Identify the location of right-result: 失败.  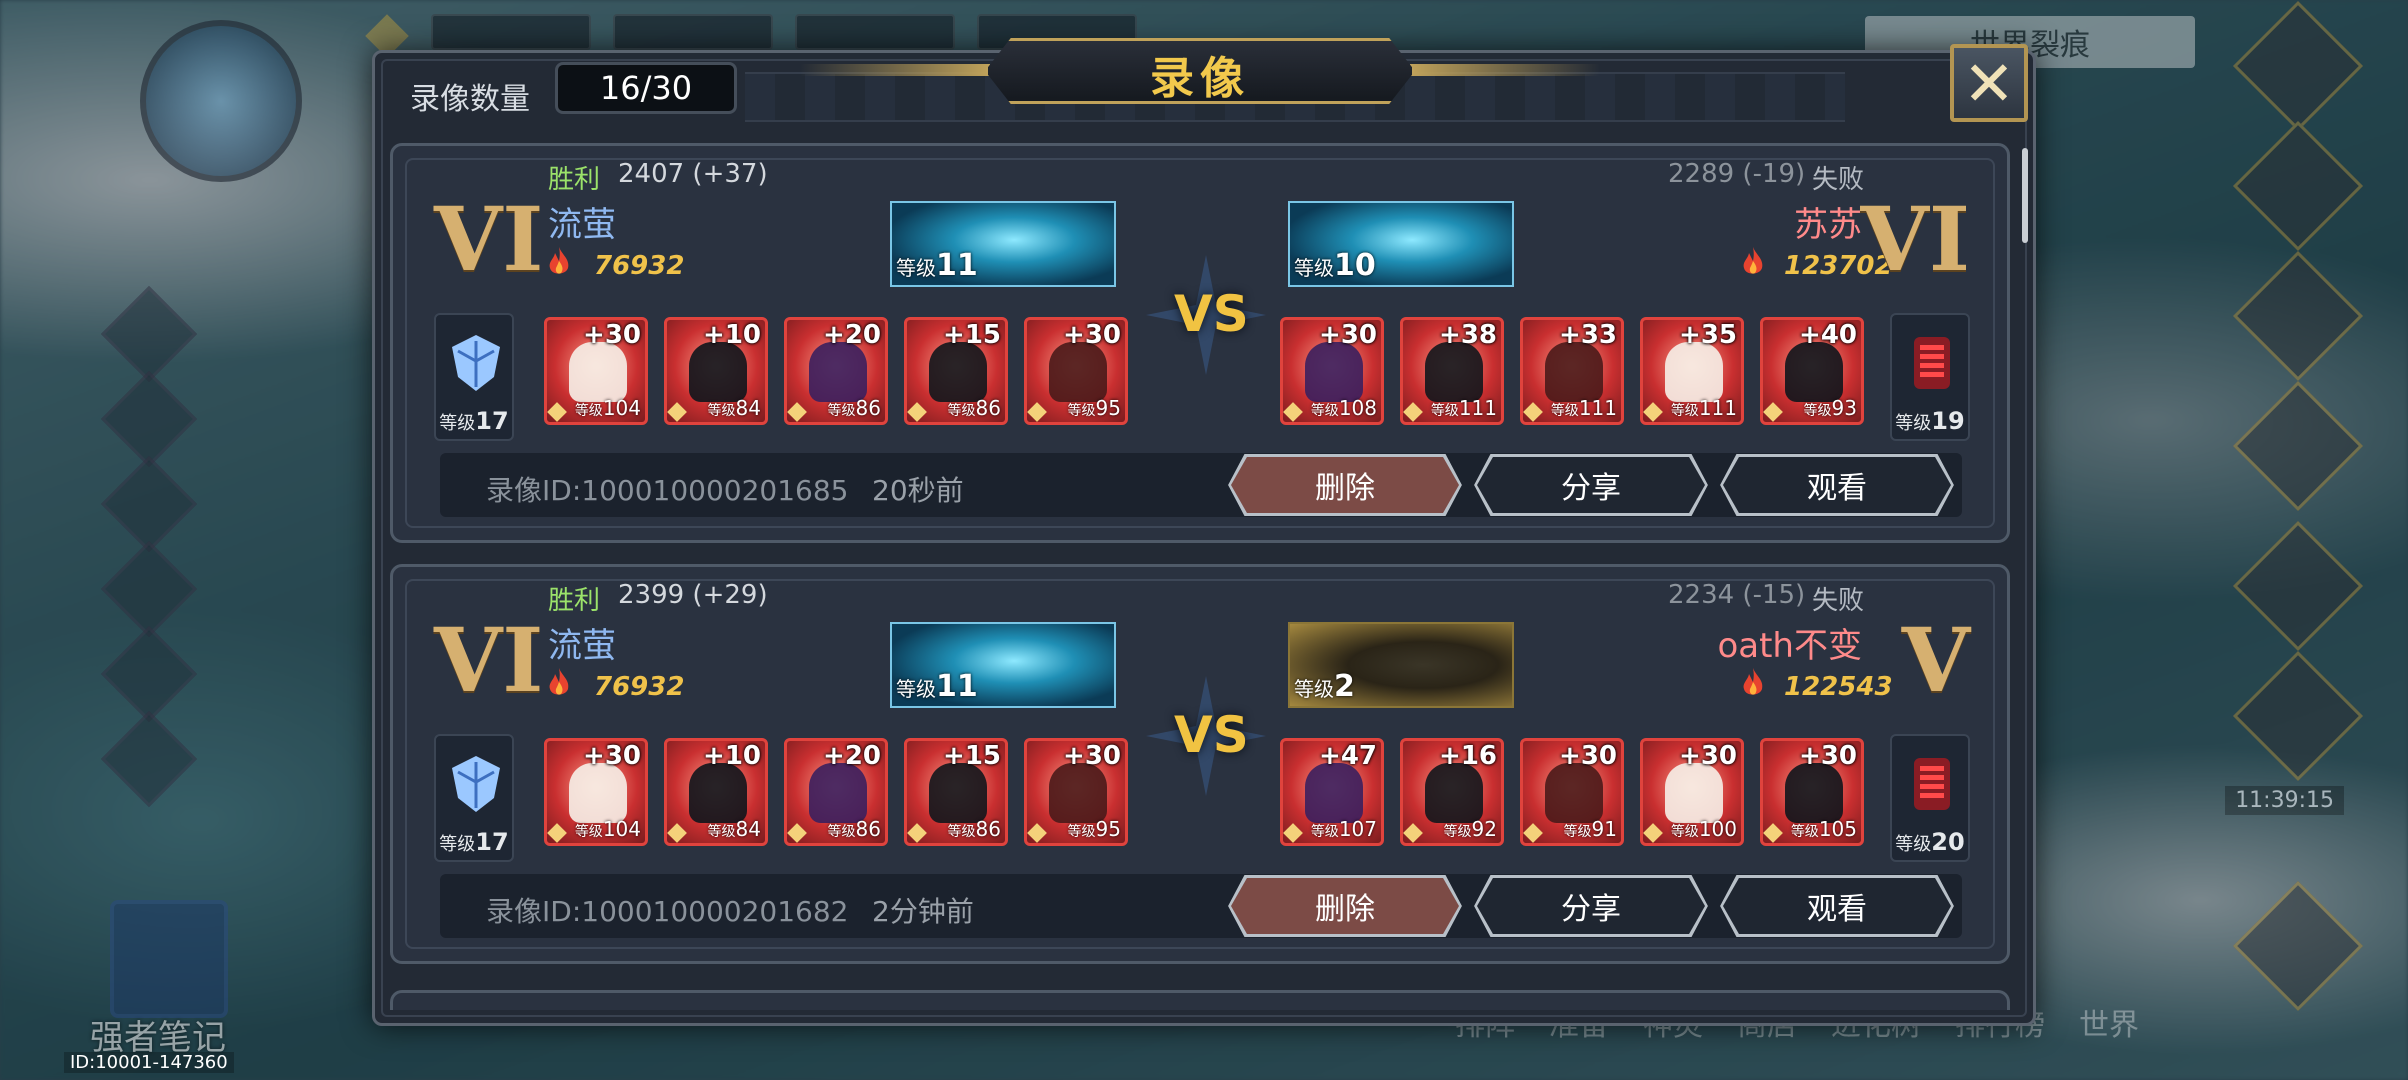
(1838, 180).